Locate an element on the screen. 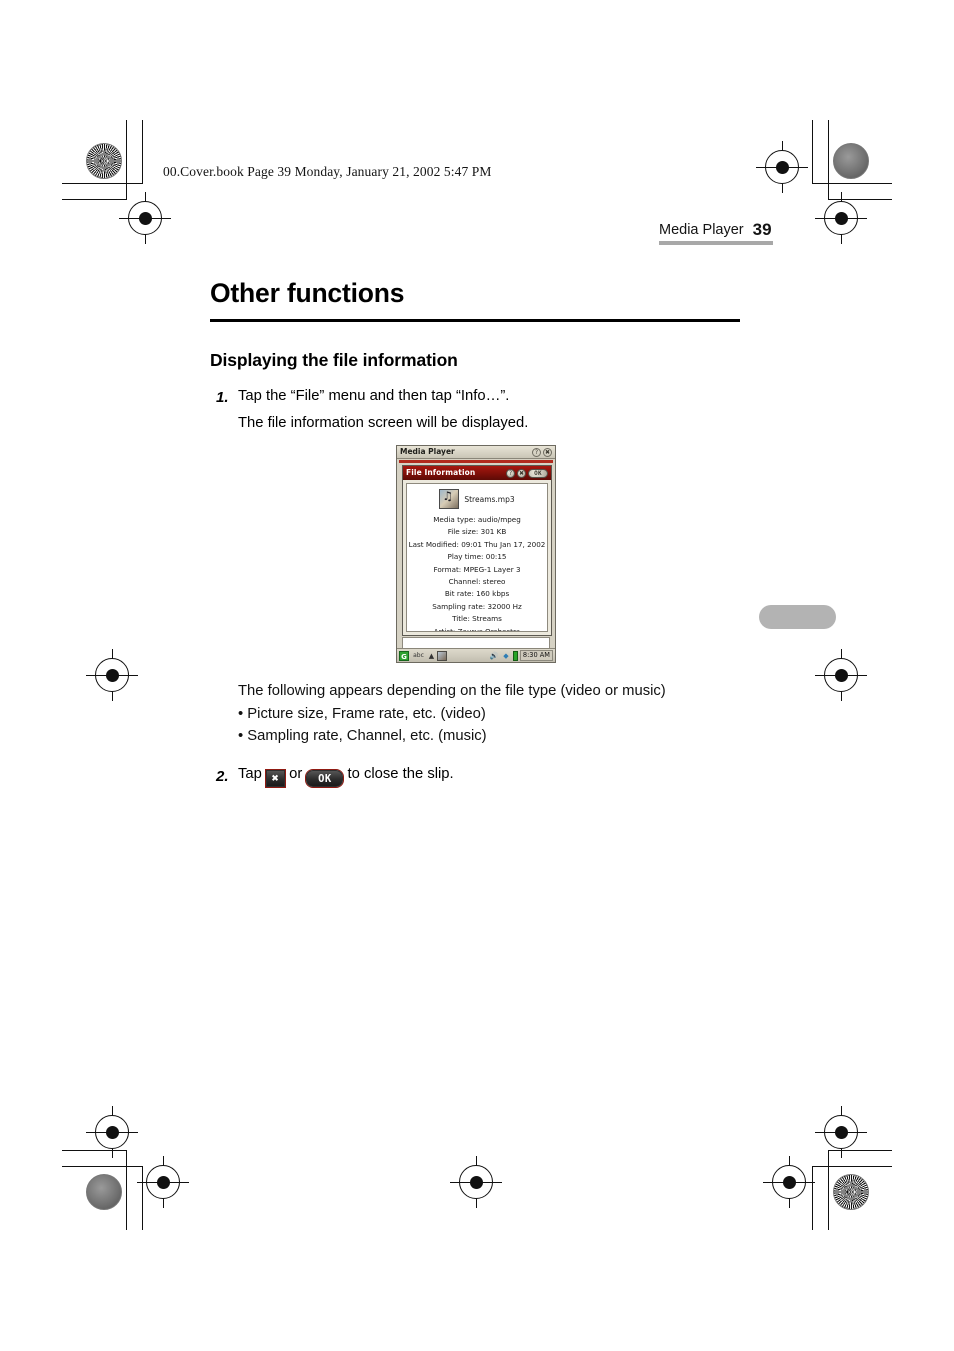 The height and width of the screenshot is (1351, 954). device-window-title: Media Player is located at coordinates (427, 452).